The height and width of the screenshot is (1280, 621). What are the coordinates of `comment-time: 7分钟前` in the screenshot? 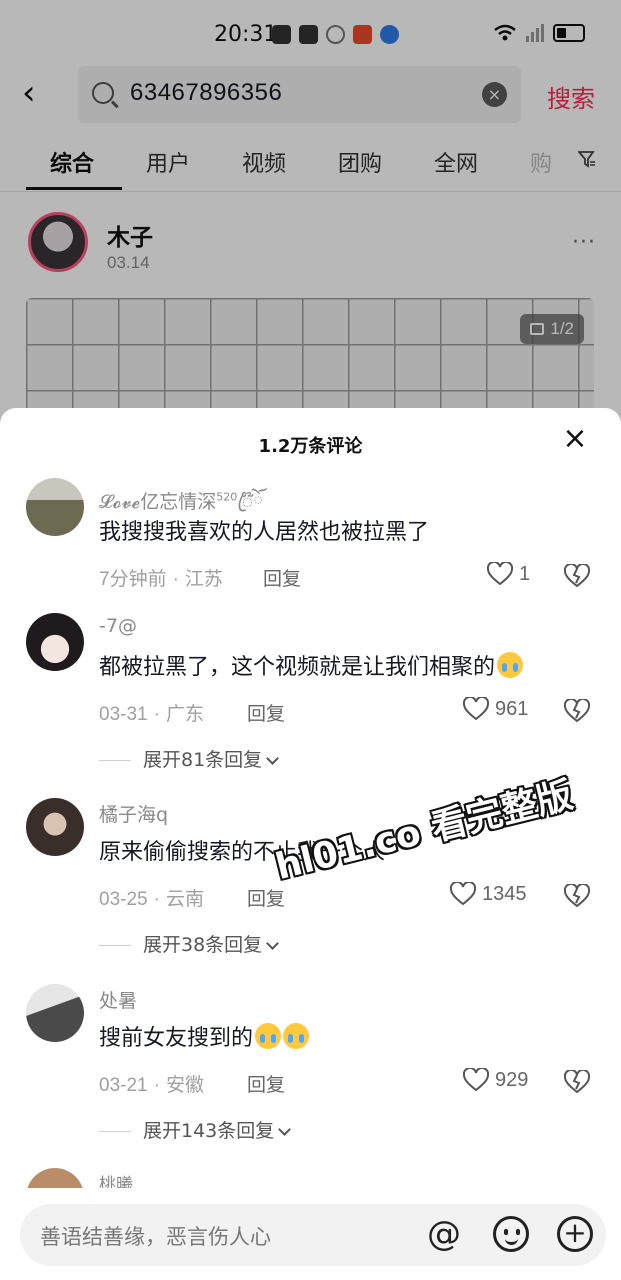 It's located at (133, 579).